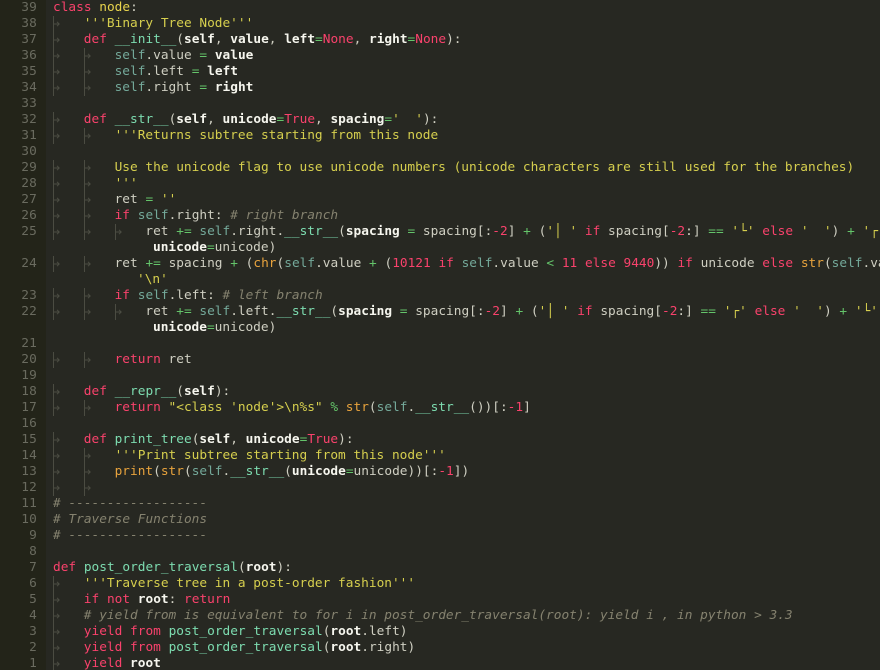  Describe the element at coordinates (130, 520) in the screenshot. I see `code-text: # Traverse Functions` at that location.